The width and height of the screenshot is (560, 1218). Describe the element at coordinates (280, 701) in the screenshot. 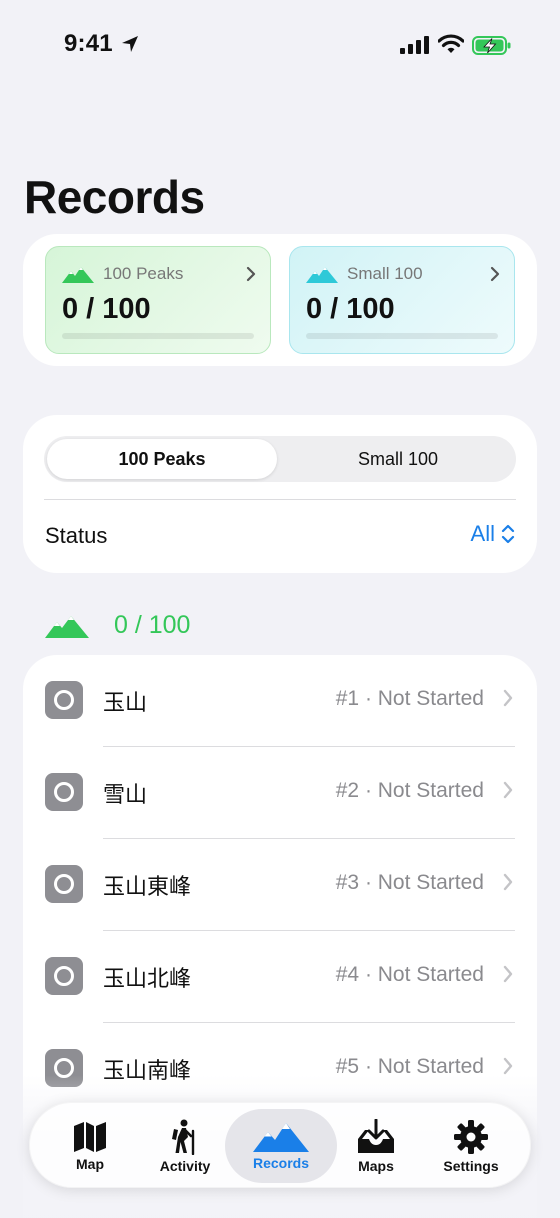

I see `list-item: 玉山 #1 · Not Started` at that location.